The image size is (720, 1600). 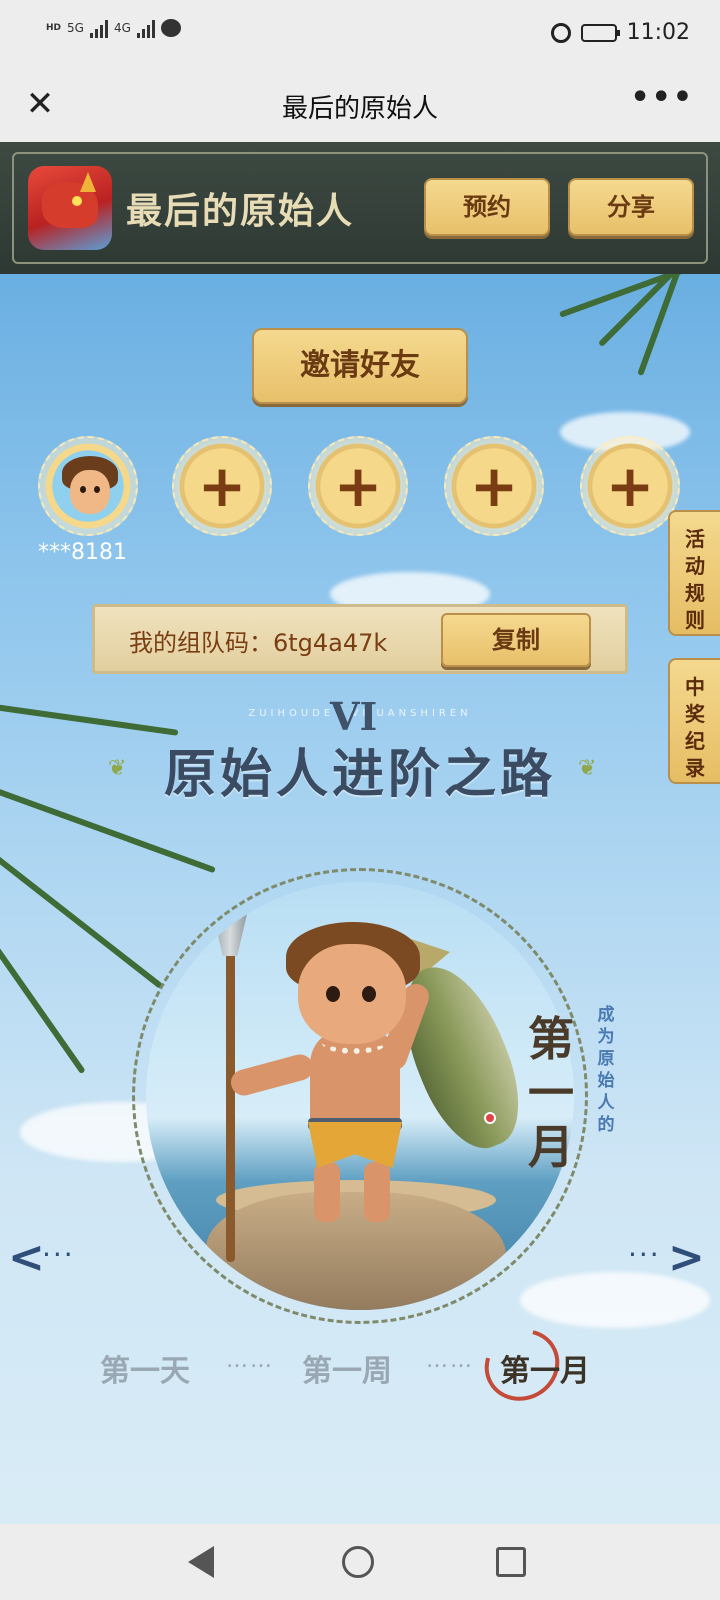 I want to click on reserve-button: 预约, so click(x=487, y=207).